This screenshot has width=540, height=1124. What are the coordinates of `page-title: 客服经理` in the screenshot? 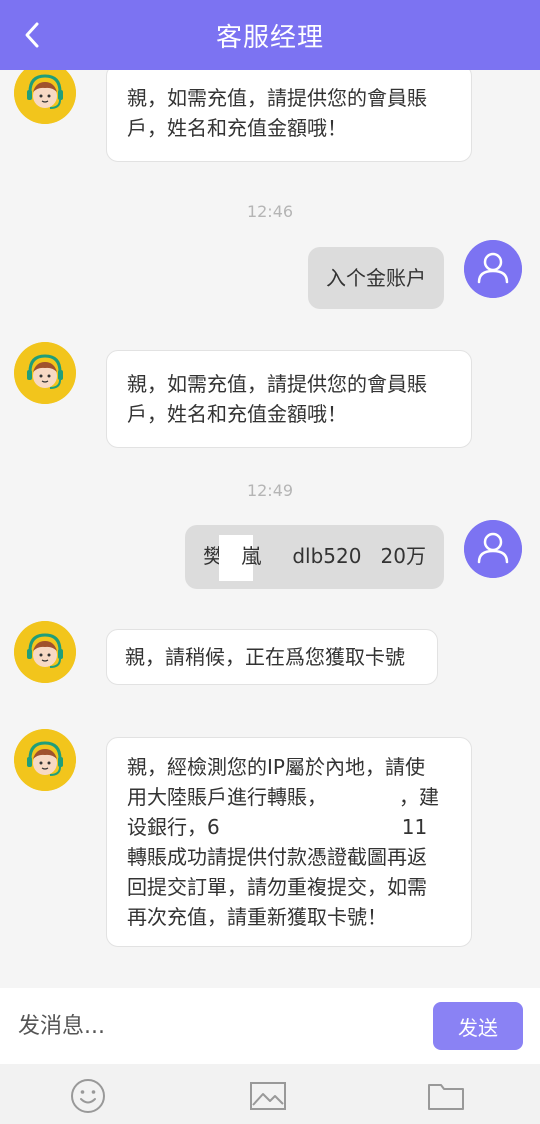 It's located at (269, 37).